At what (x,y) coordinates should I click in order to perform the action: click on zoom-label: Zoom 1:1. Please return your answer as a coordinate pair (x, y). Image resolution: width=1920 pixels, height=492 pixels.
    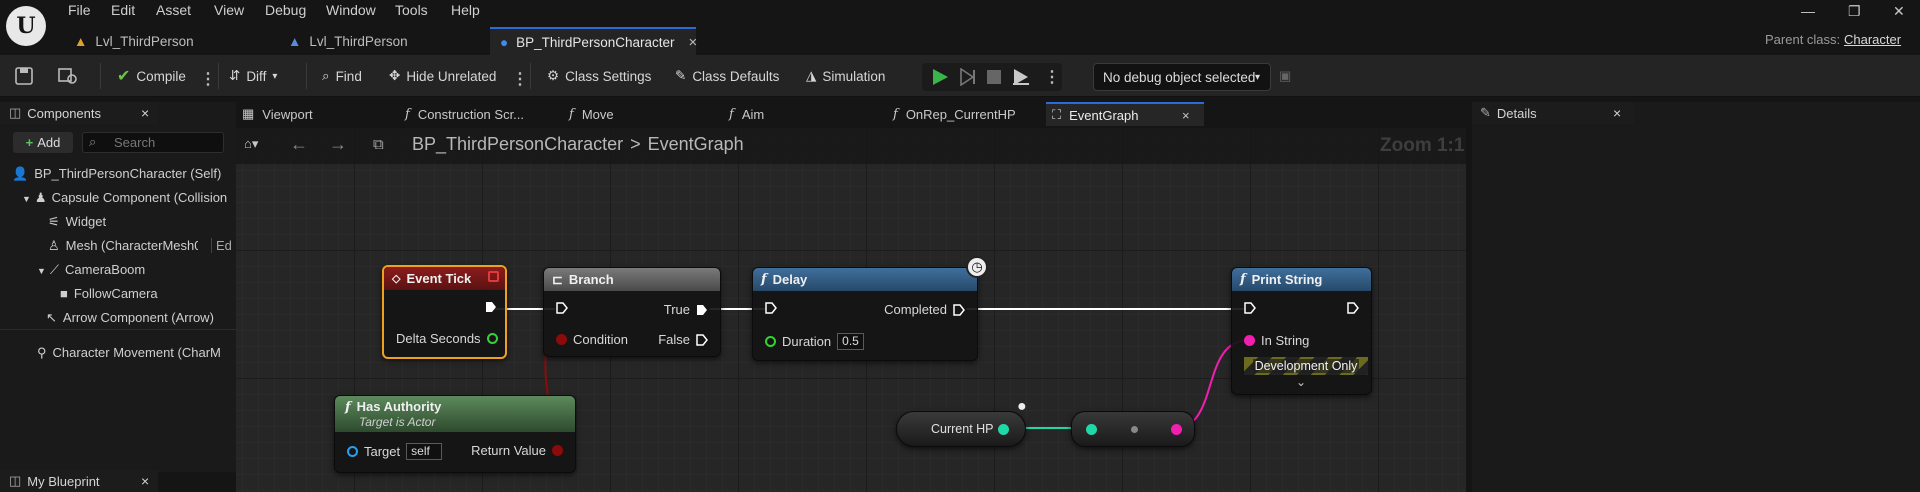
    Looking at the image, I should click on (1422, 145).